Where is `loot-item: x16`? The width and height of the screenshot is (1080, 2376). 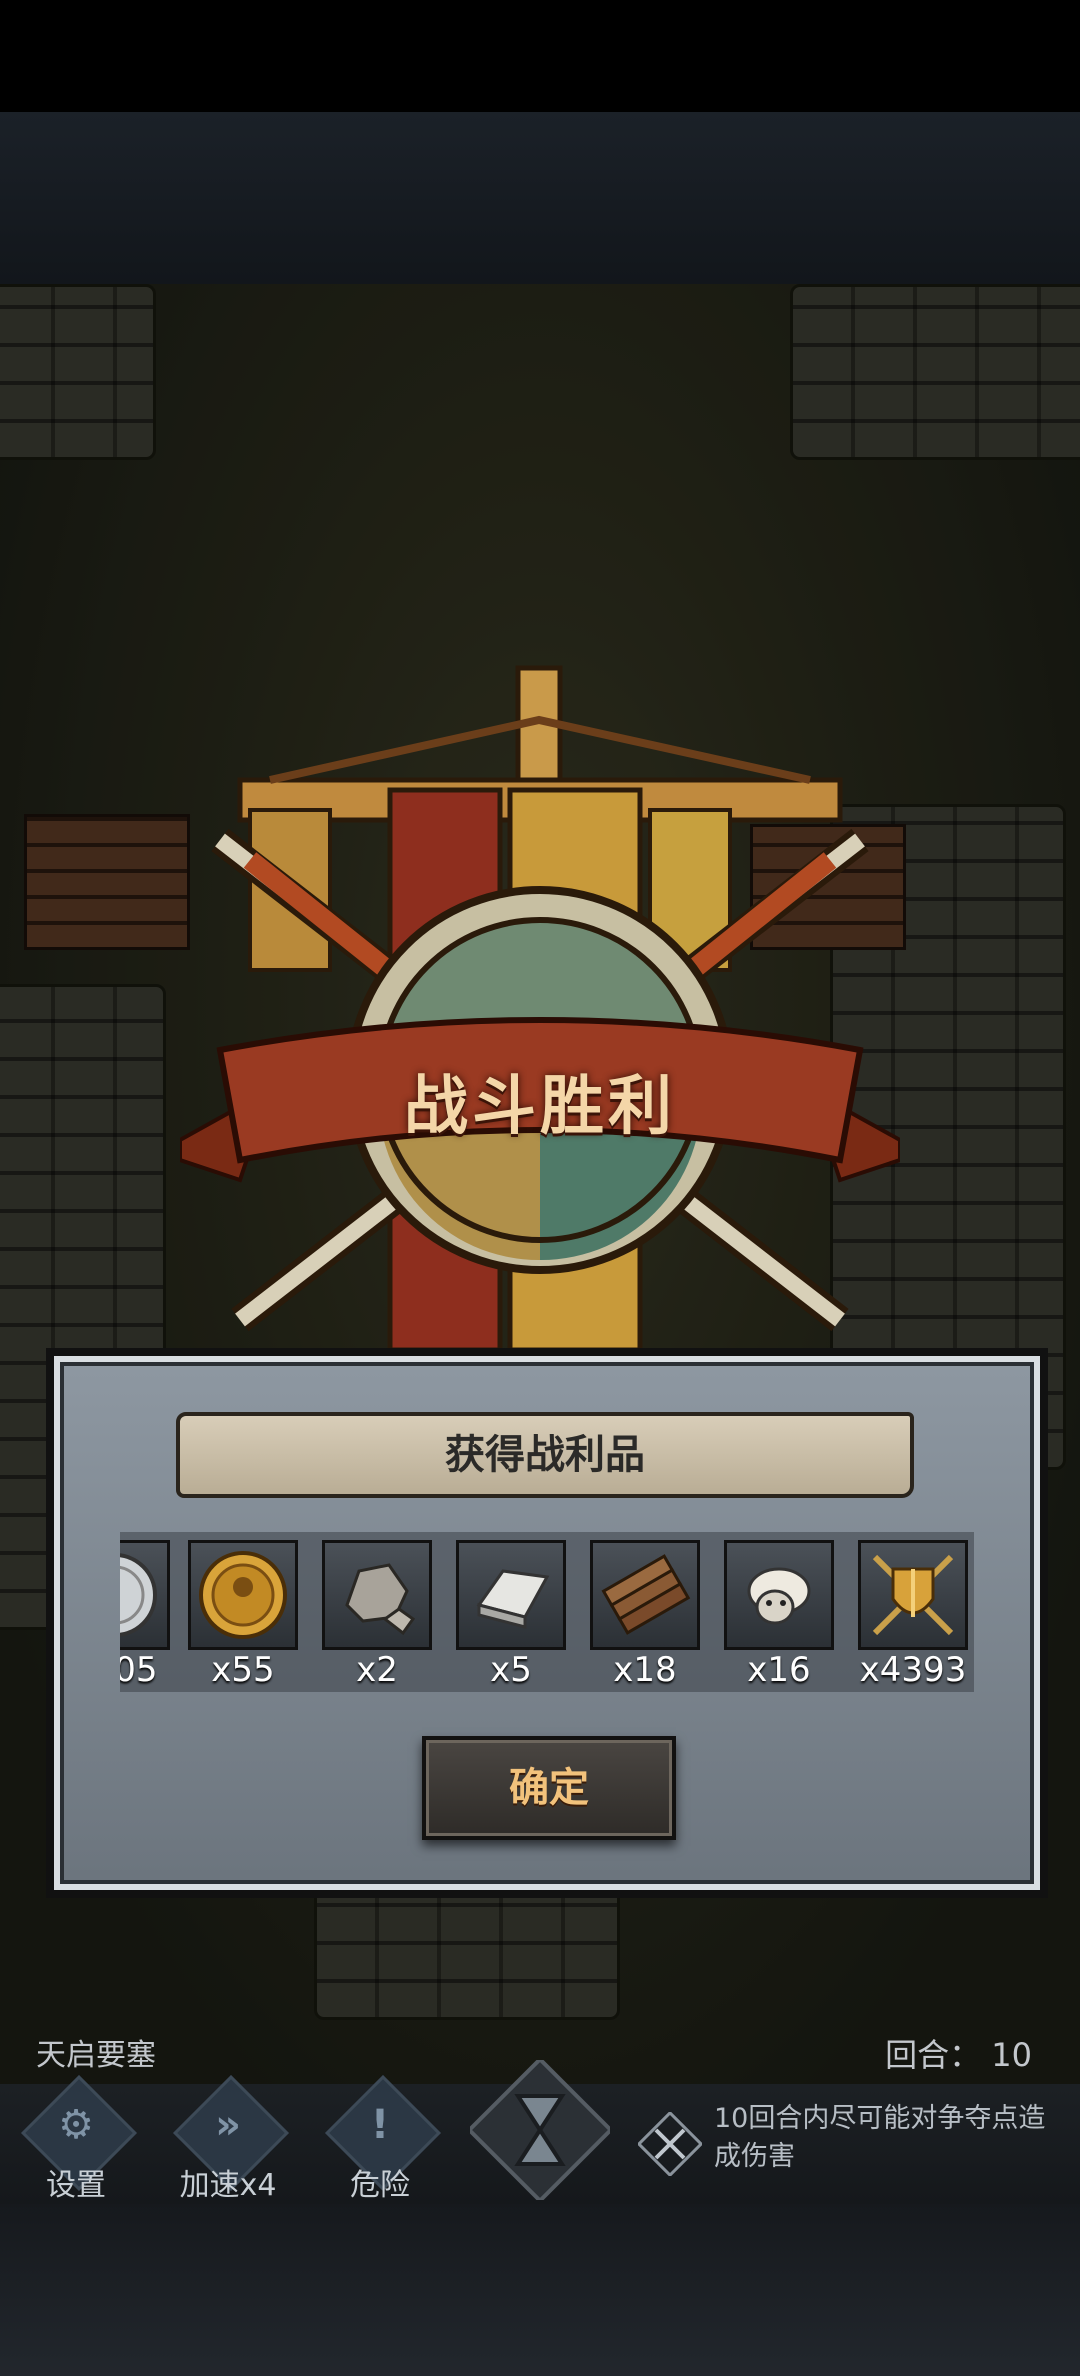
loot-item: x16 is located at coordinates (779, 1615).